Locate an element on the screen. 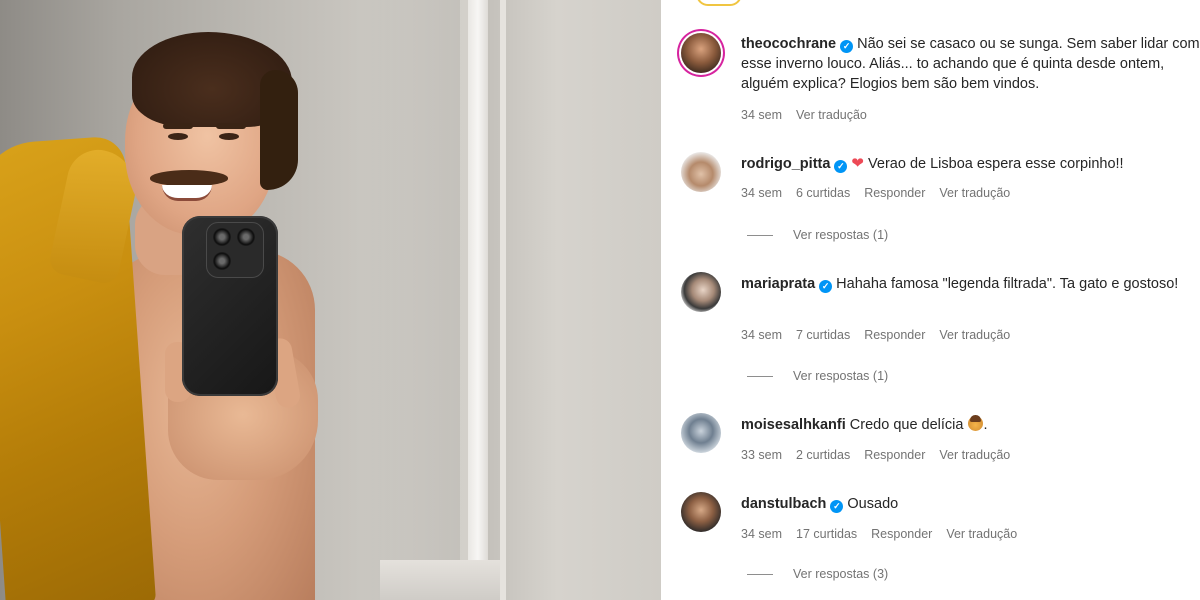  like-count: 6 curtidas is located at coordinates (823, 193).